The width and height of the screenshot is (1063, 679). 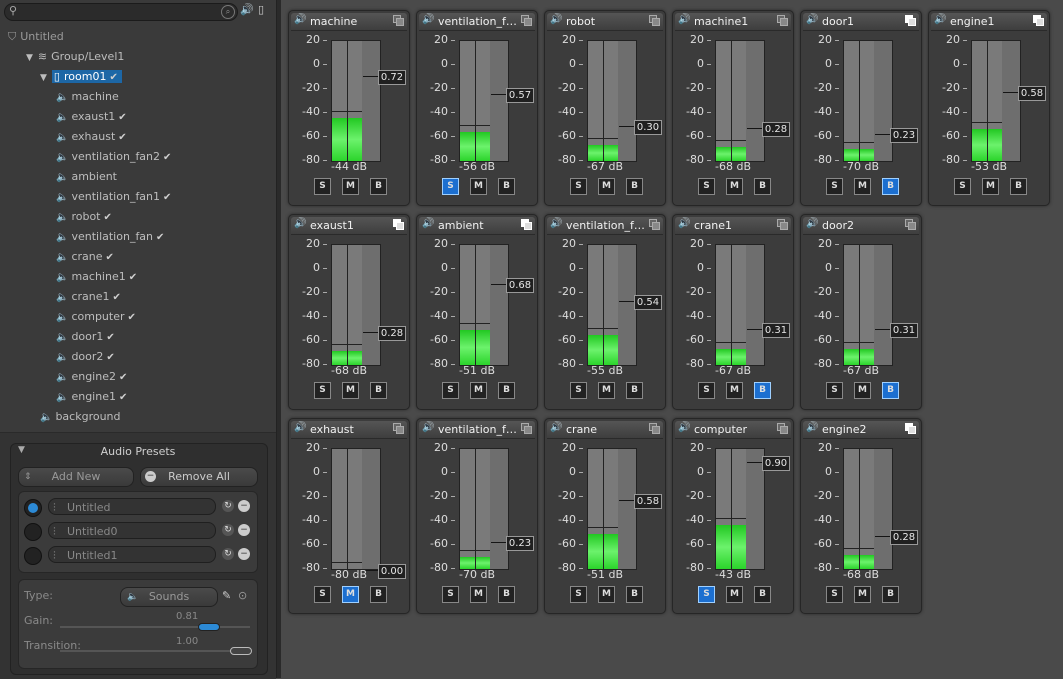 What do you see at coordinates (132, 554) in the screenshot?
I see `preset-name-field: ⫶ Untitled1` at bounding box center [132, 554].